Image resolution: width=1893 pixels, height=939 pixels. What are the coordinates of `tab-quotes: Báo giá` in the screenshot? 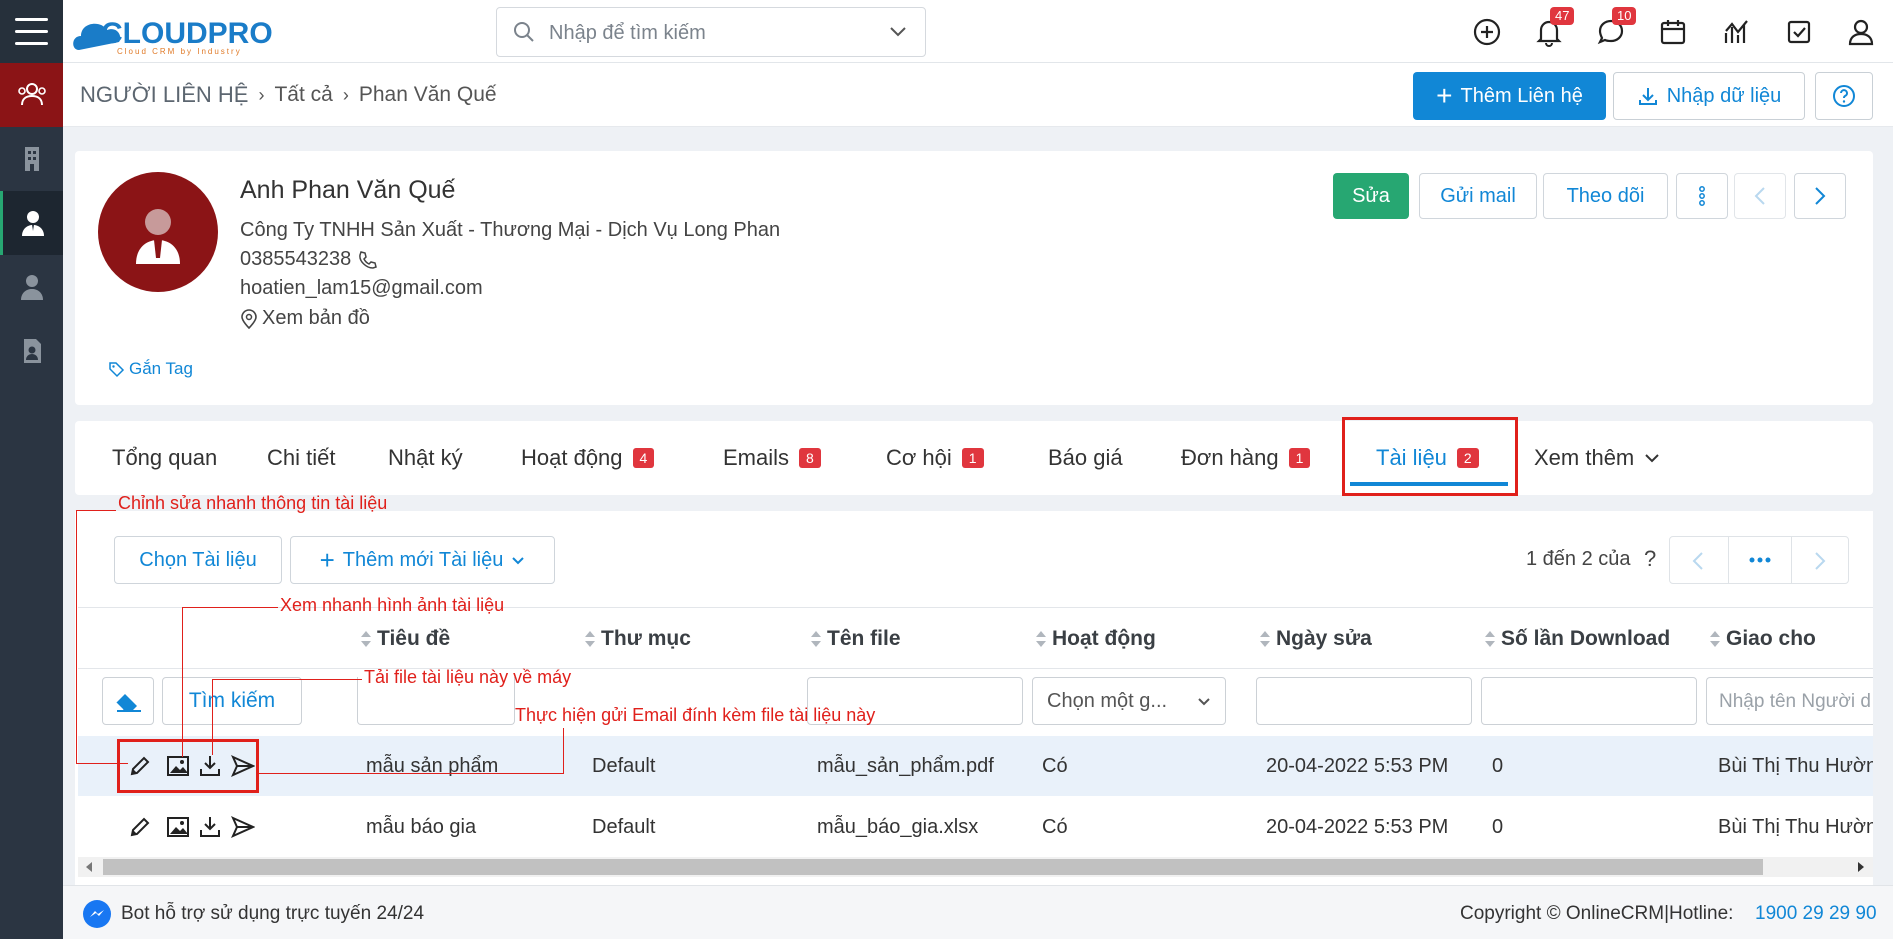 It's located at (1085, 458).